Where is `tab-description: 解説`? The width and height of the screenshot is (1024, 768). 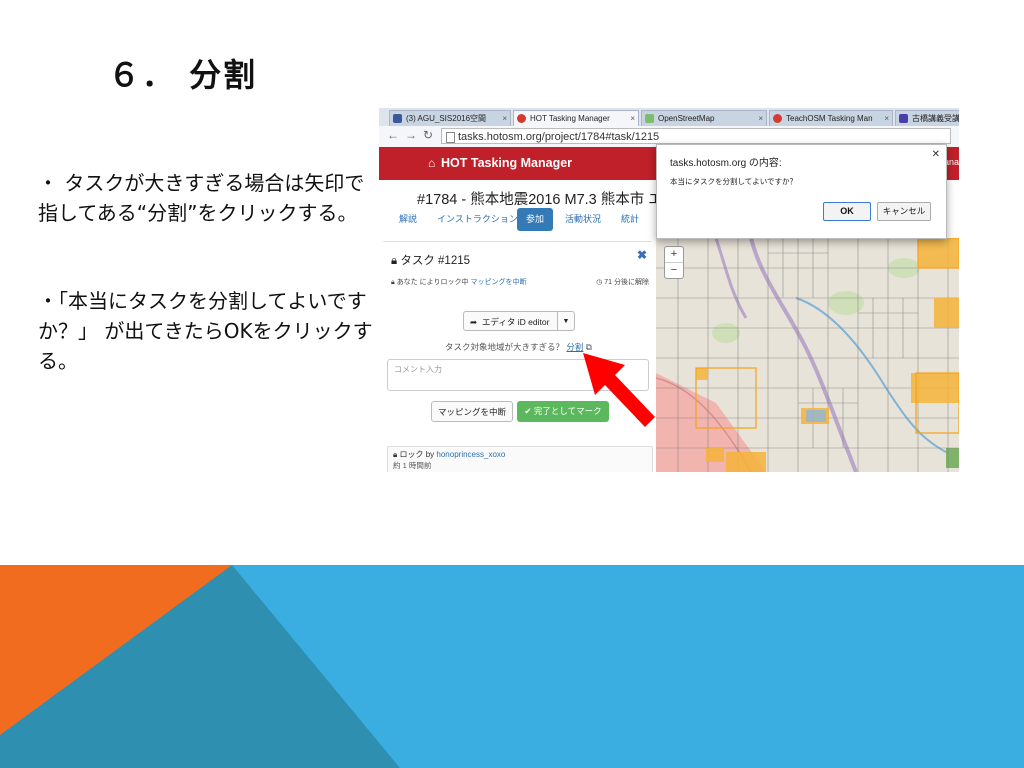
tab-description: 解説 is located at coordinates (408, 219).